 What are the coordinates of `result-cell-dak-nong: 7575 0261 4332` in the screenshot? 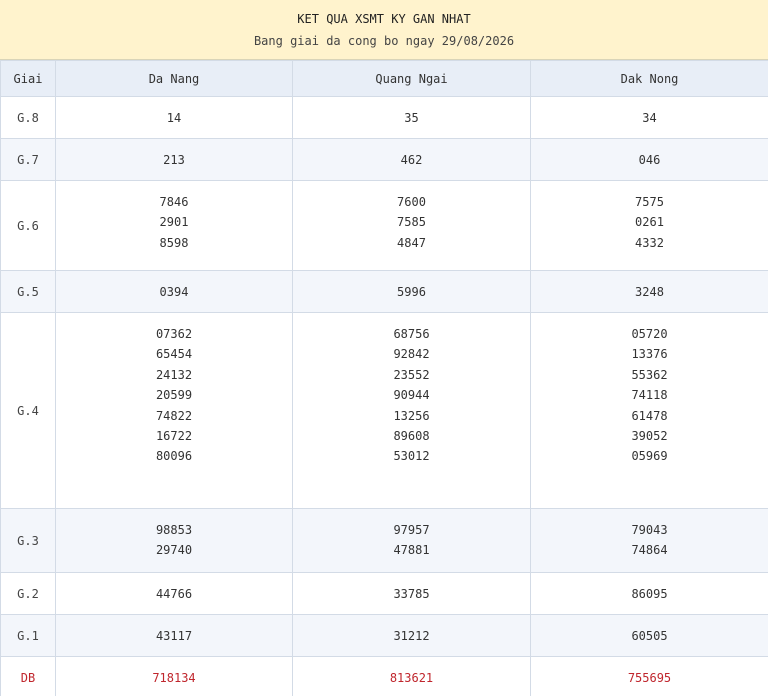 It's located at (649, 225).